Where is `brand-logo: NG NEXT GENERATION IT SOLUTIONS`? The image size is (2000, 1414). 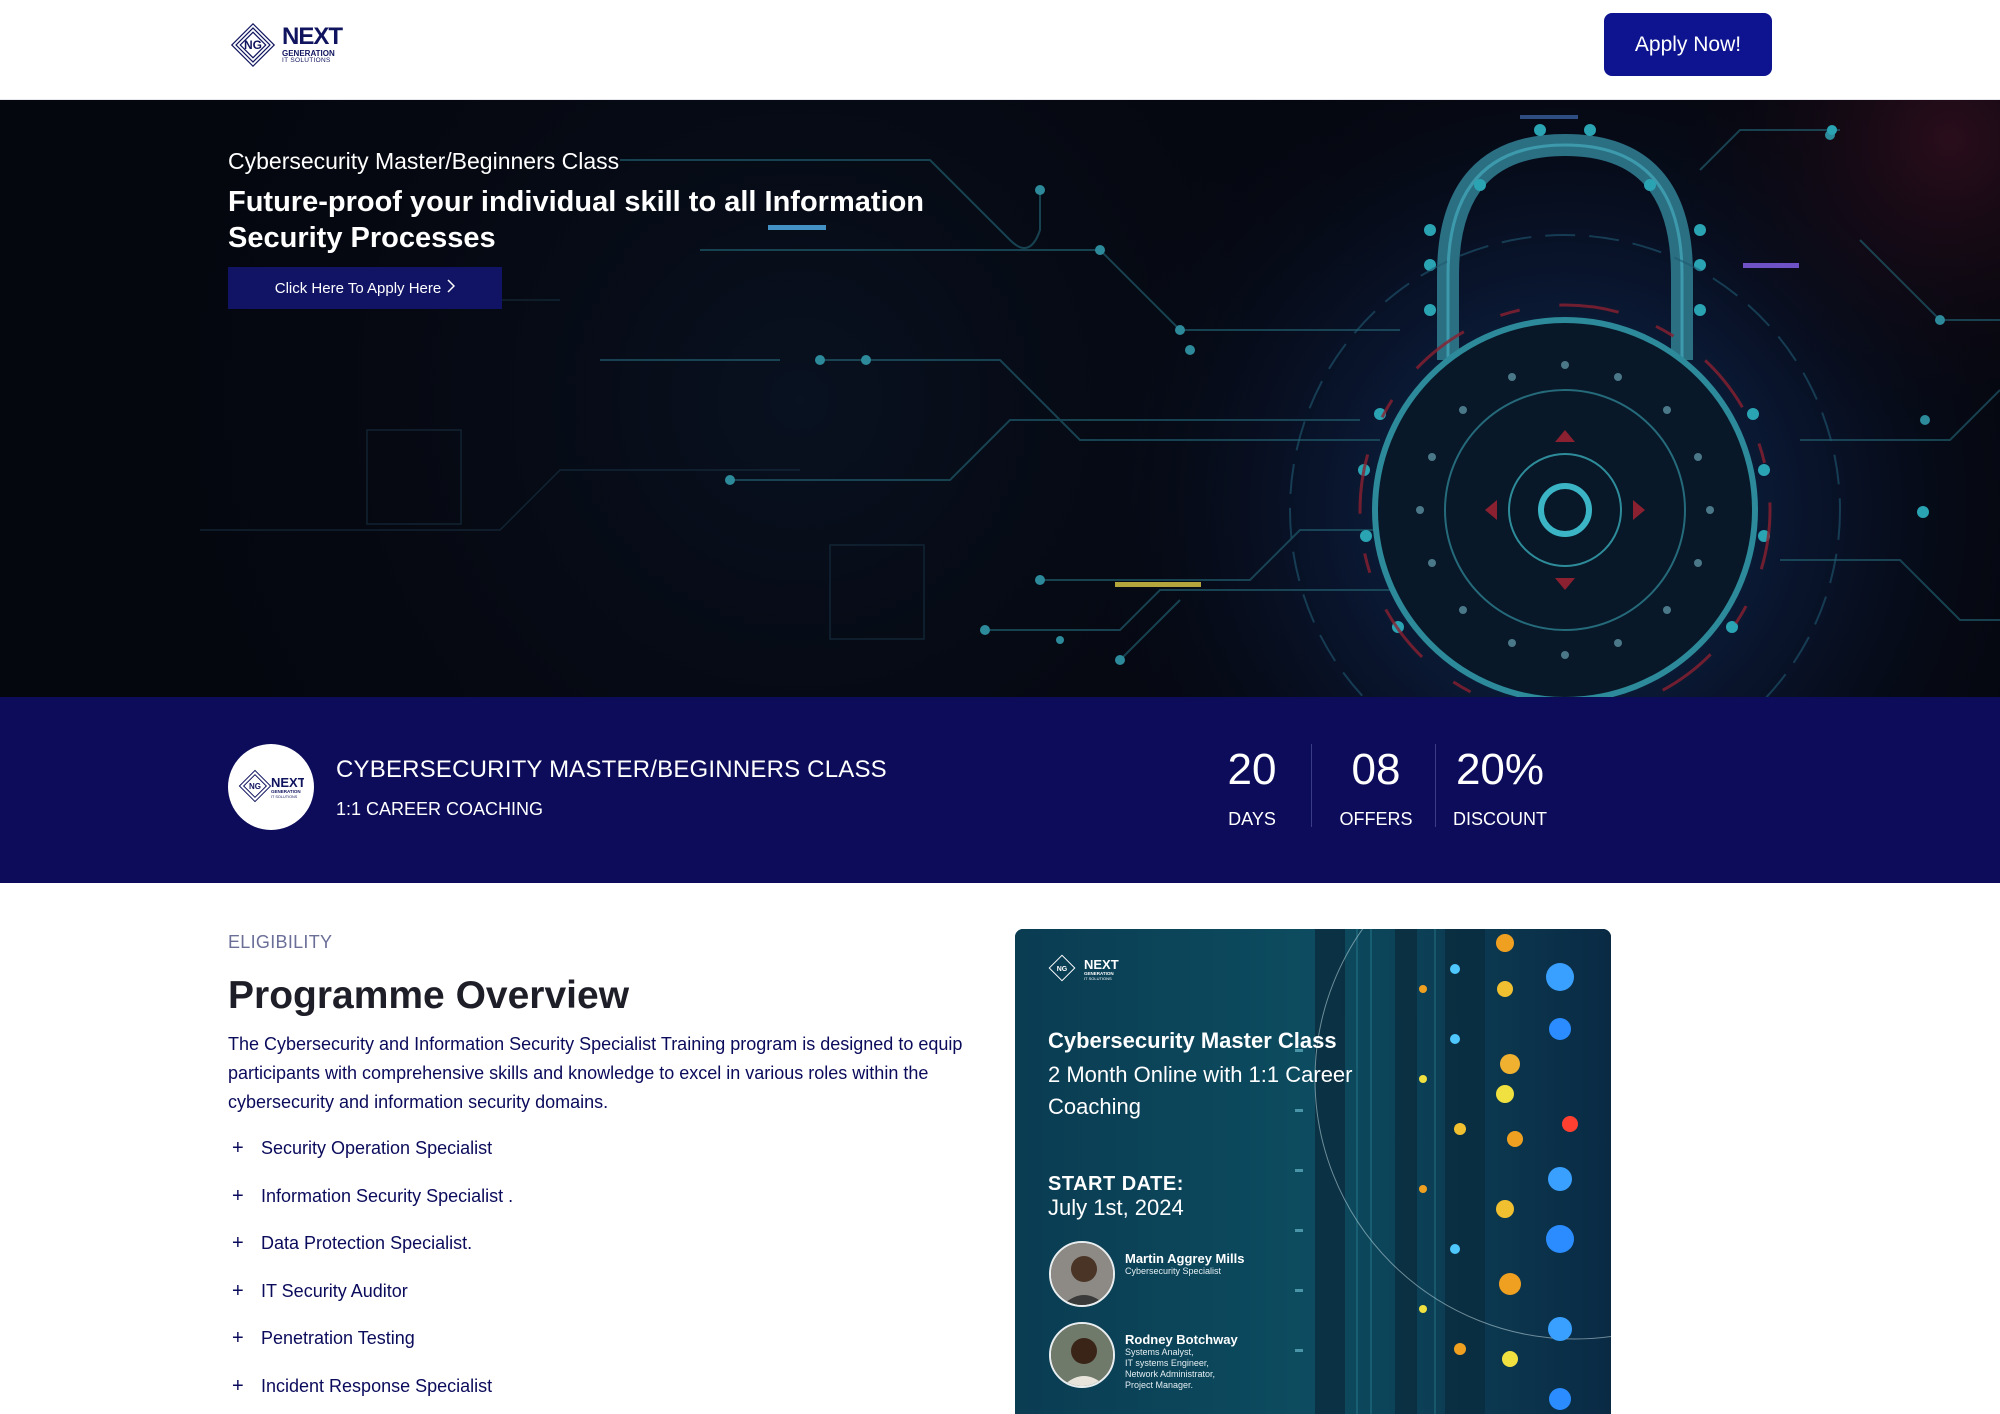
brand-logo: NG NEXT GENERATION IT SOLUTIONS is located at coordinates (288, 45).